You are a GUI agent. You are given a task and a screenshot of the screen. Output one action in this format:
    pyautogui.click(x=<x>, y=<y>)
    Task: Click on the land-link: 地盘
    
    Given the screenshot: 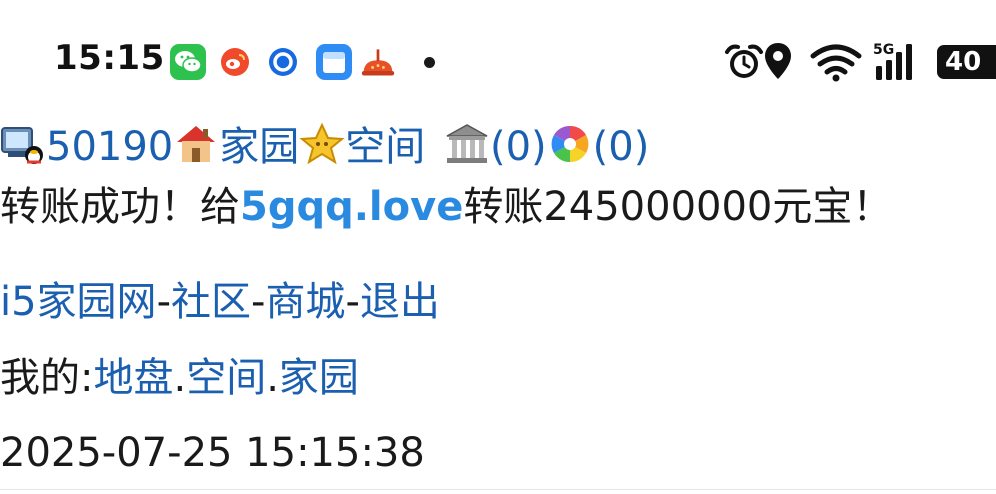 What is the action you would take?
    pyautogui.click(x=133, y=378)
    